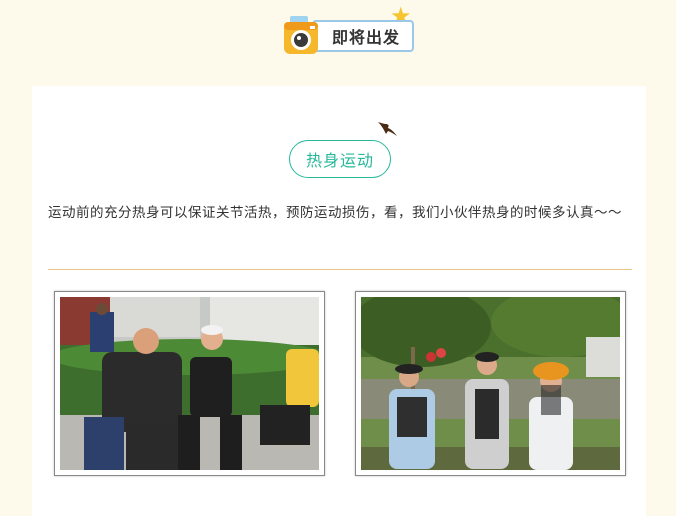 The image size is (676, 516). I want to click on header-badge: ★ 即将出发, so click(352, 31).